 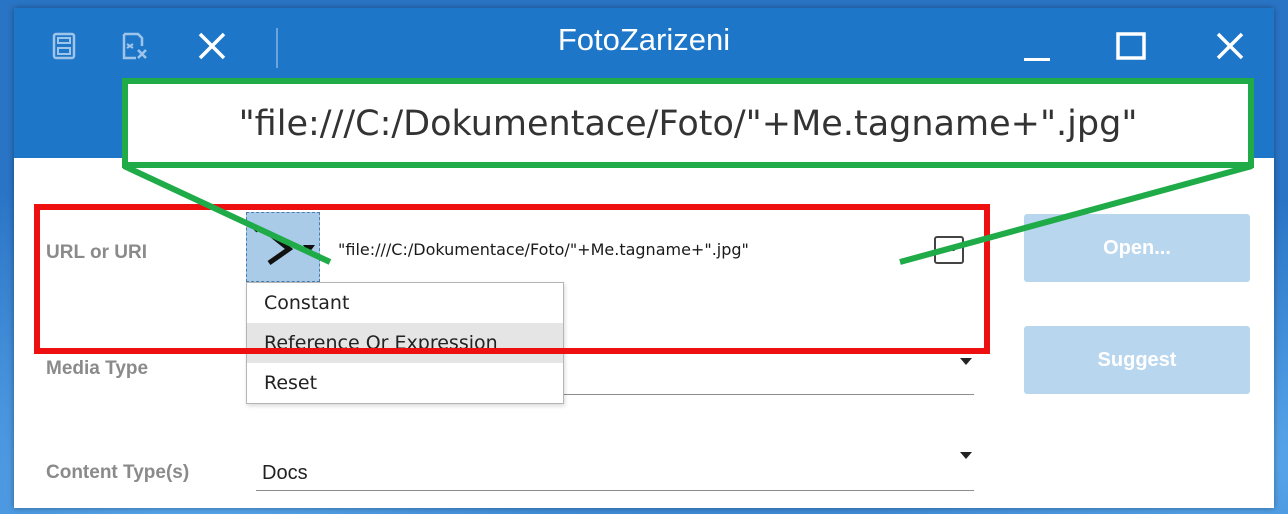 I want to click on media-type-underline, so click(x=759, y=394).